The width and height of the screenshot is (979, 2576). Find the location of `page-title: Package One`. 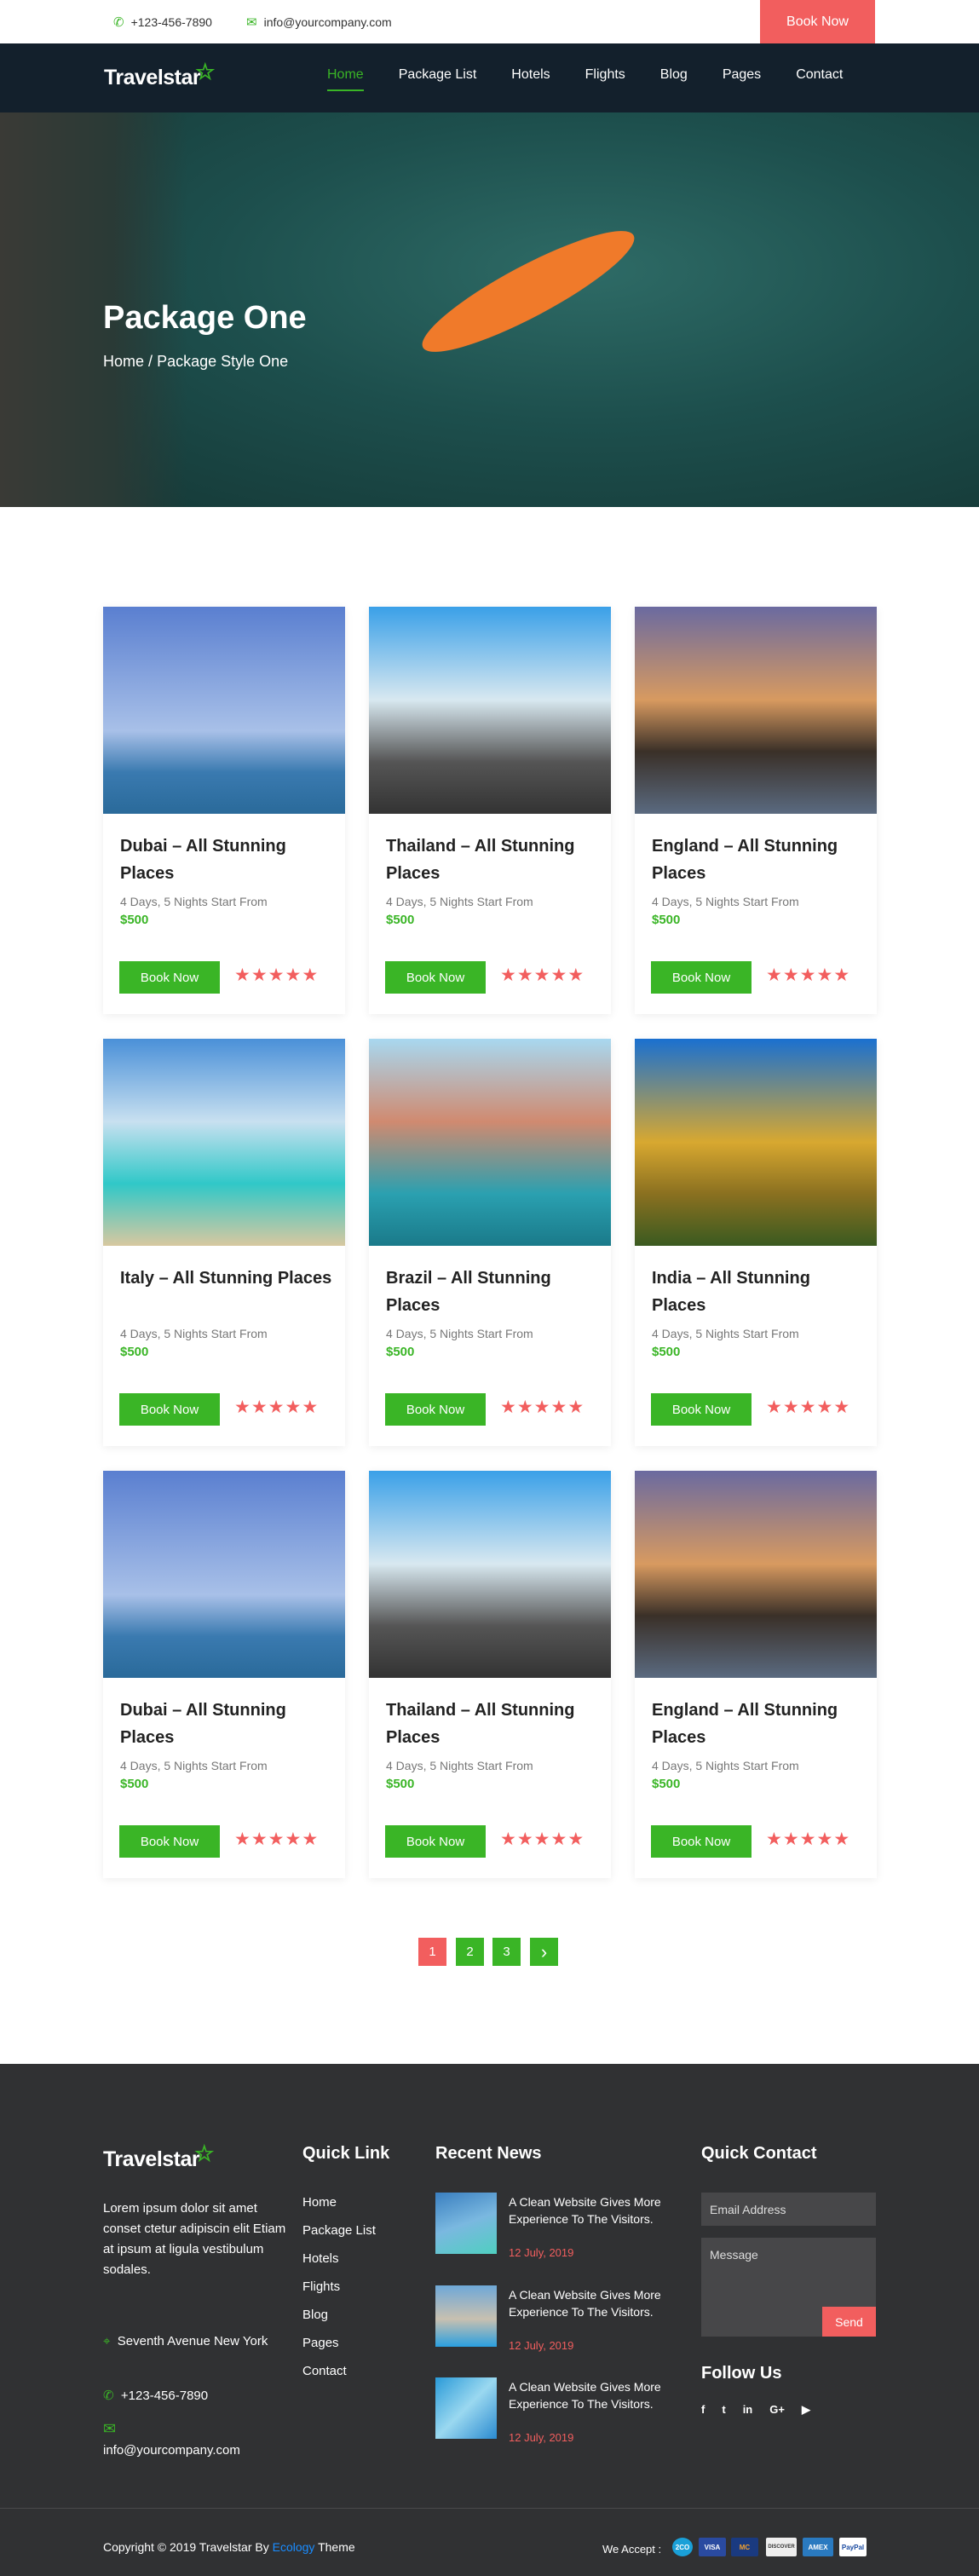

page-title: Package One is located at coordinates (205, 318).